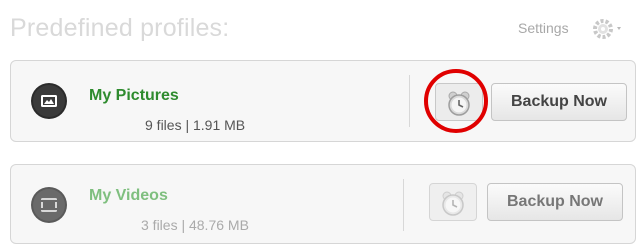 The height and width of the screenshot is (246, 640). Describe the element at coordinates (195, 125) in the screenshot. I see `profile-file-info: 9 files | 1.91 MB` at that location.